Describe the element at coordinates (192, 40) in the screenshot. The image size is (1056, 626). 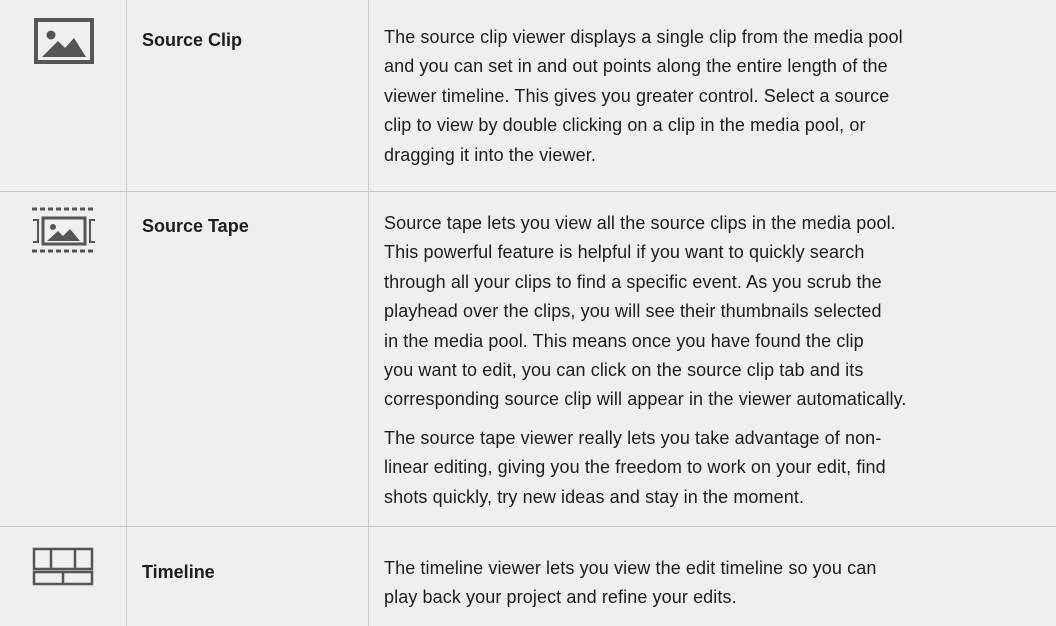
I see `row-title: Source Clip` at that location.